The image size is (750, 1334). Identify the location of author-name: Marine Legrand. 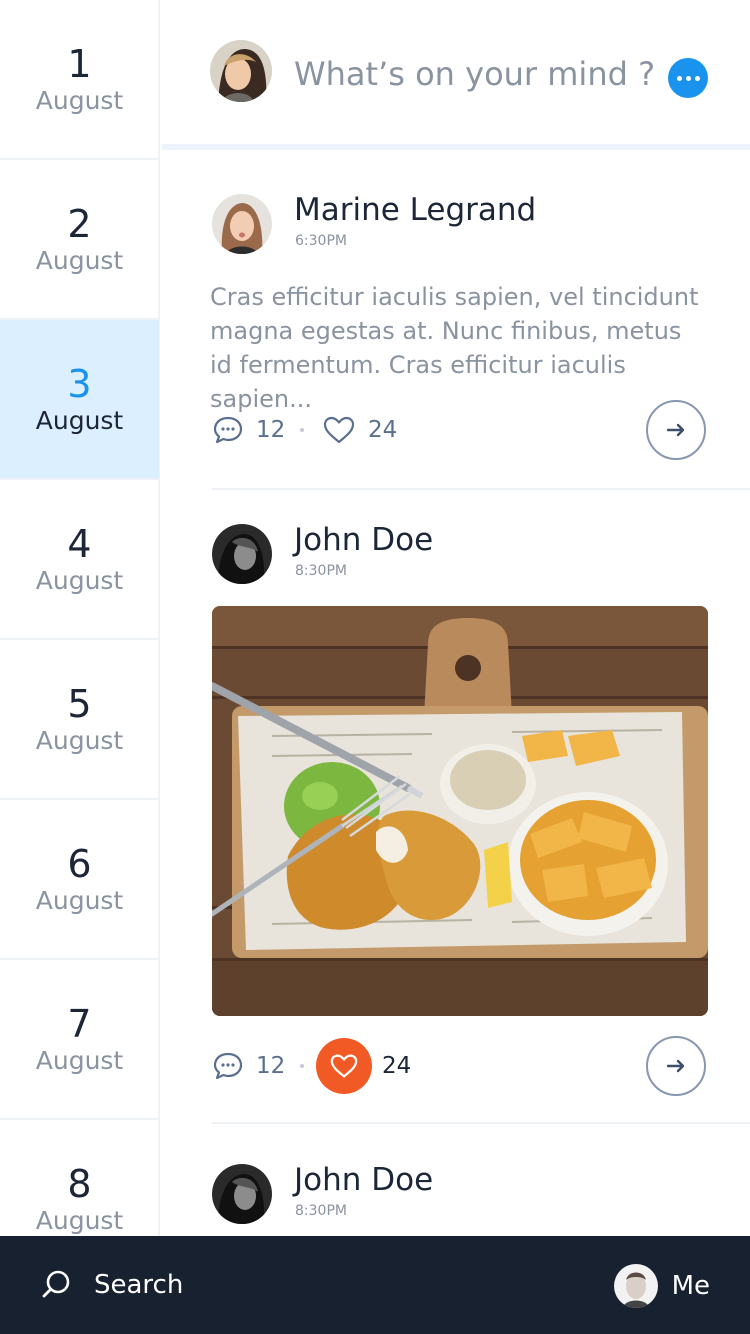
(415, 210).